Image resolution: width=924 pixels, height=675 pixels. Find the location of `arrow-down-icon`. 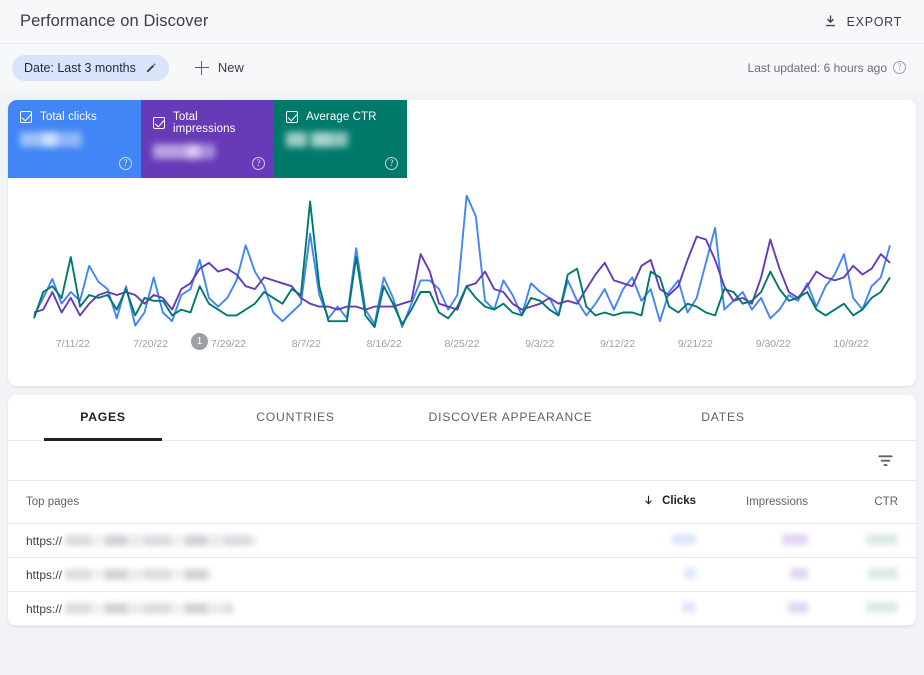

arrow-down-icon is located at coordinates (648, 500).